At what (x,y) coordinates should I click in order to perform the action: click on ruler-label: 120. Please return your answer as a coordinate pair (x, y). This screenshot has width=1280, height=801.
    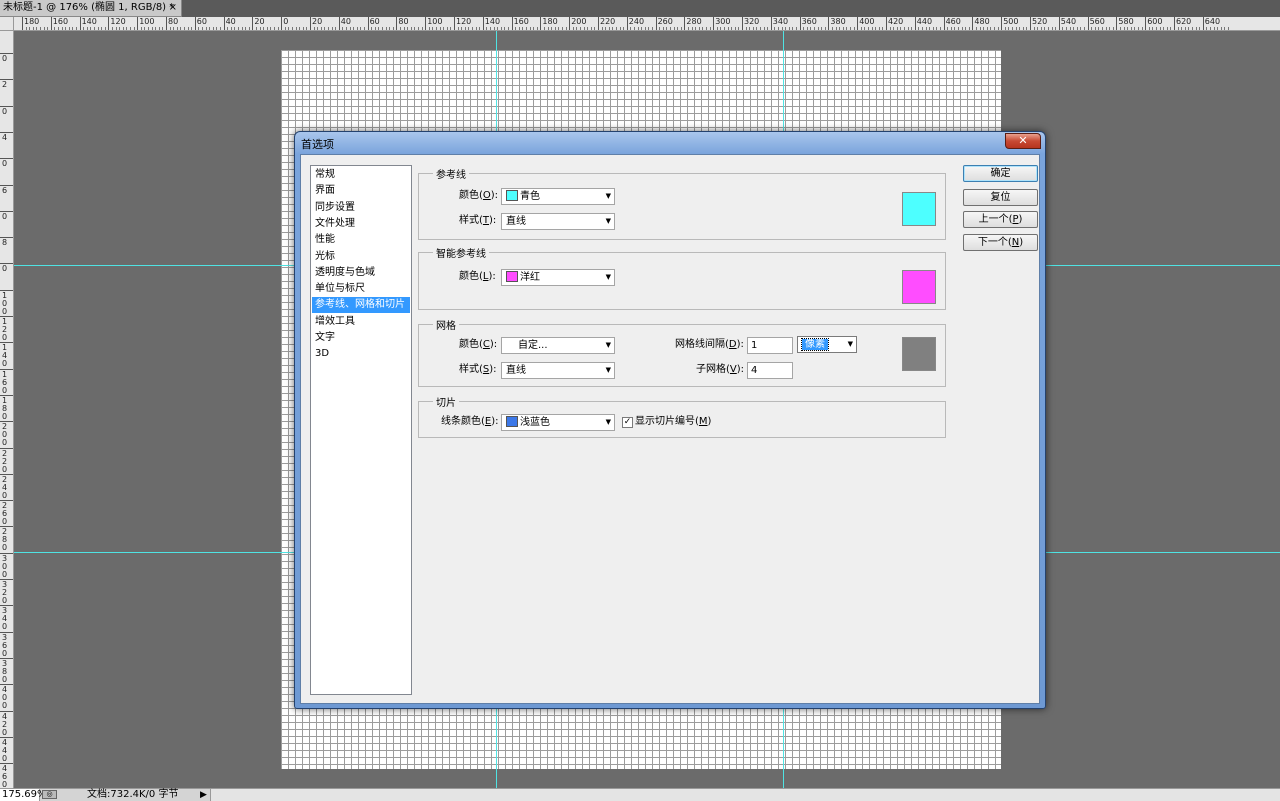
    Looking at the image, I should click on (464, 21).